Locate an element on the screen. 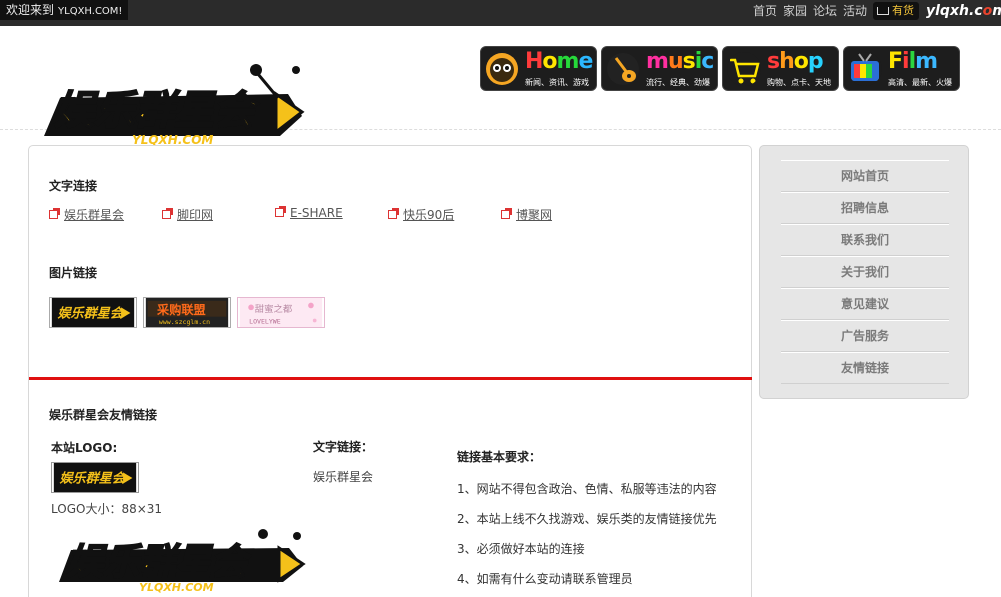  image-links-title: 图片链接 is located at coordinates (73, 273).